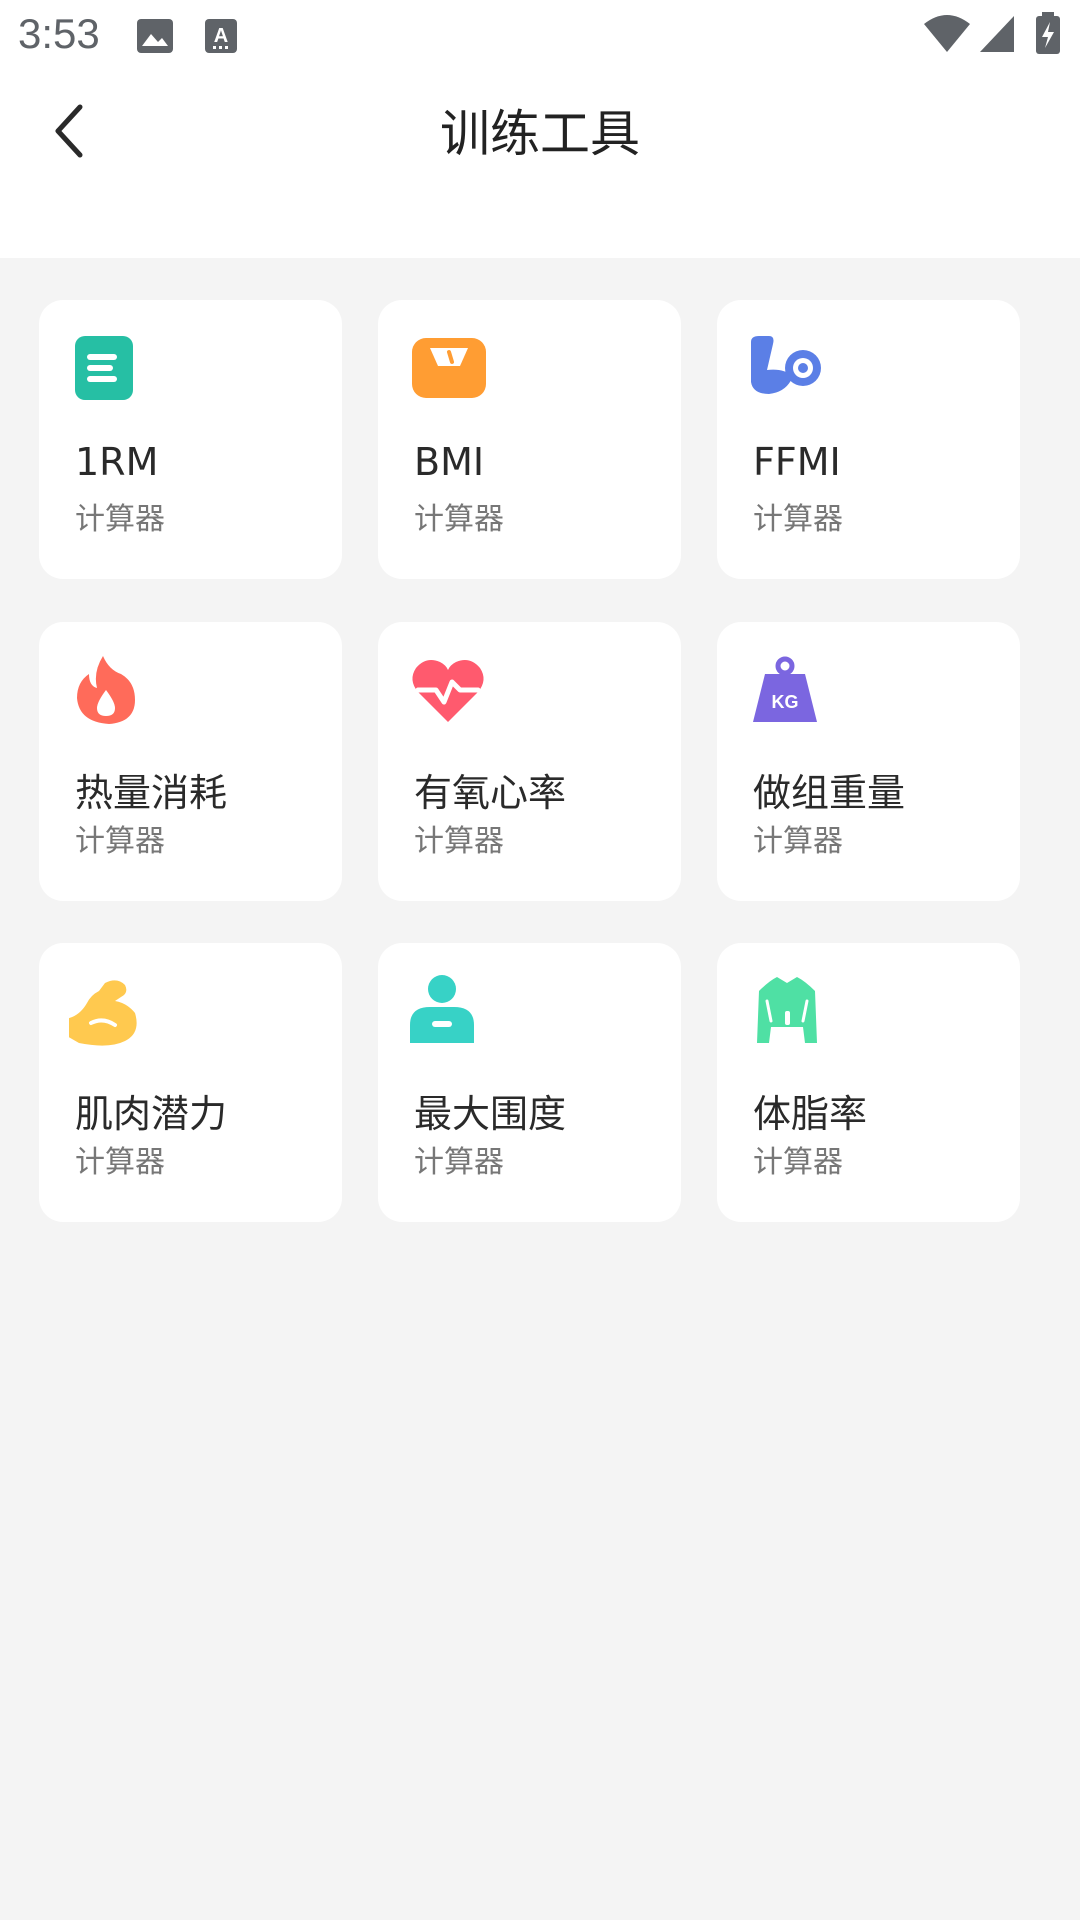 The image size is (1080, 1920). Describe the element at coordinates (787, 1013) in the screenshot. I see `torso-icon` at that location.